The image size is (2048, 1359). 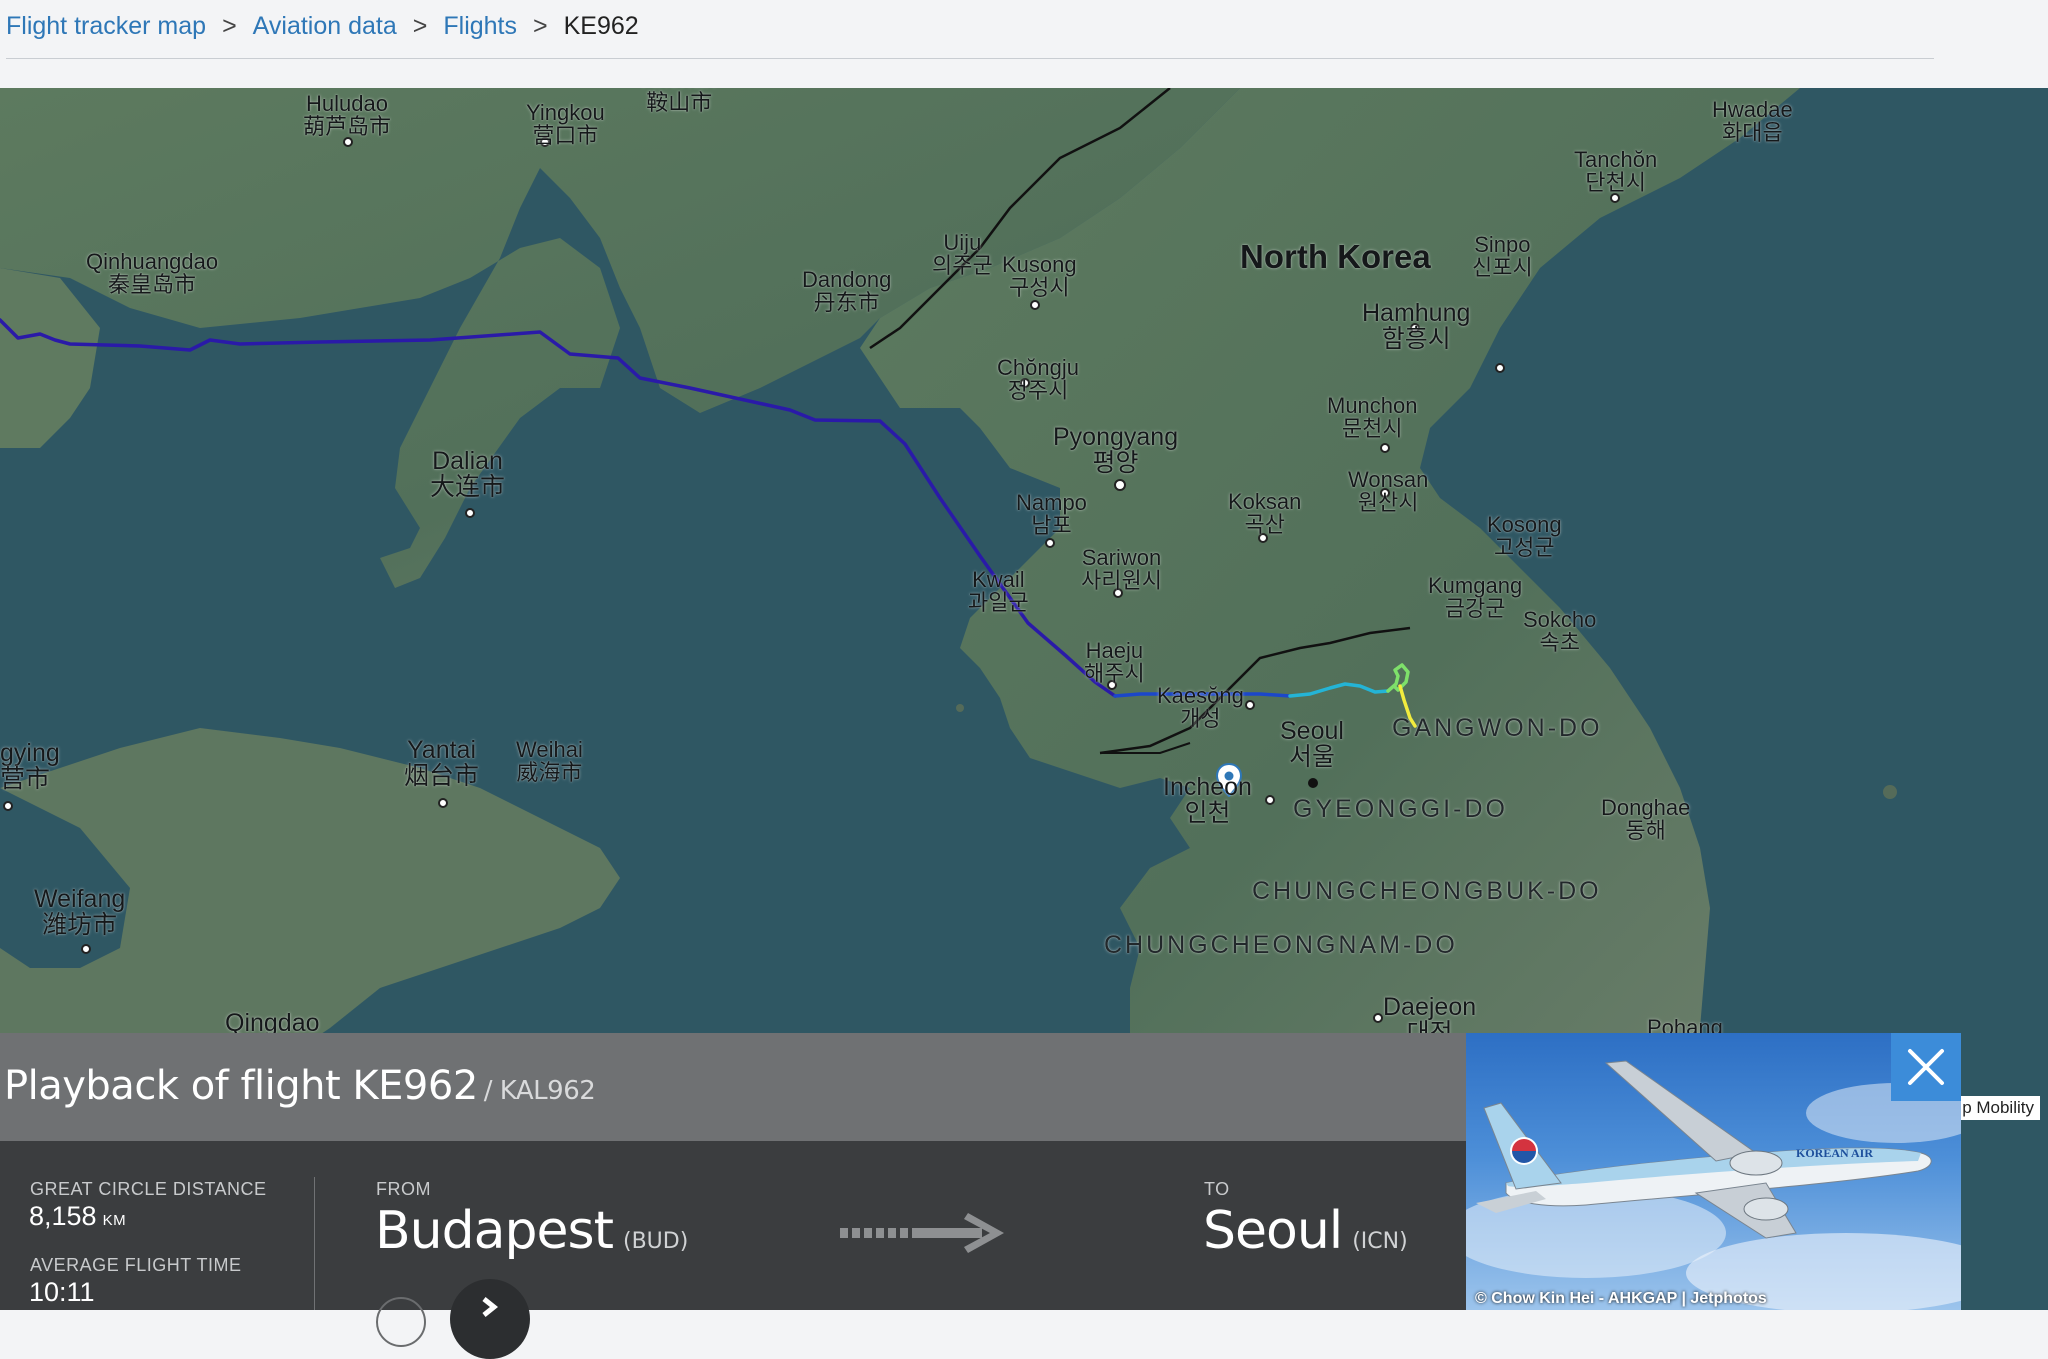 I want to click on map-label: Tanchŏn 단천시, so click(x=1616, y=171).